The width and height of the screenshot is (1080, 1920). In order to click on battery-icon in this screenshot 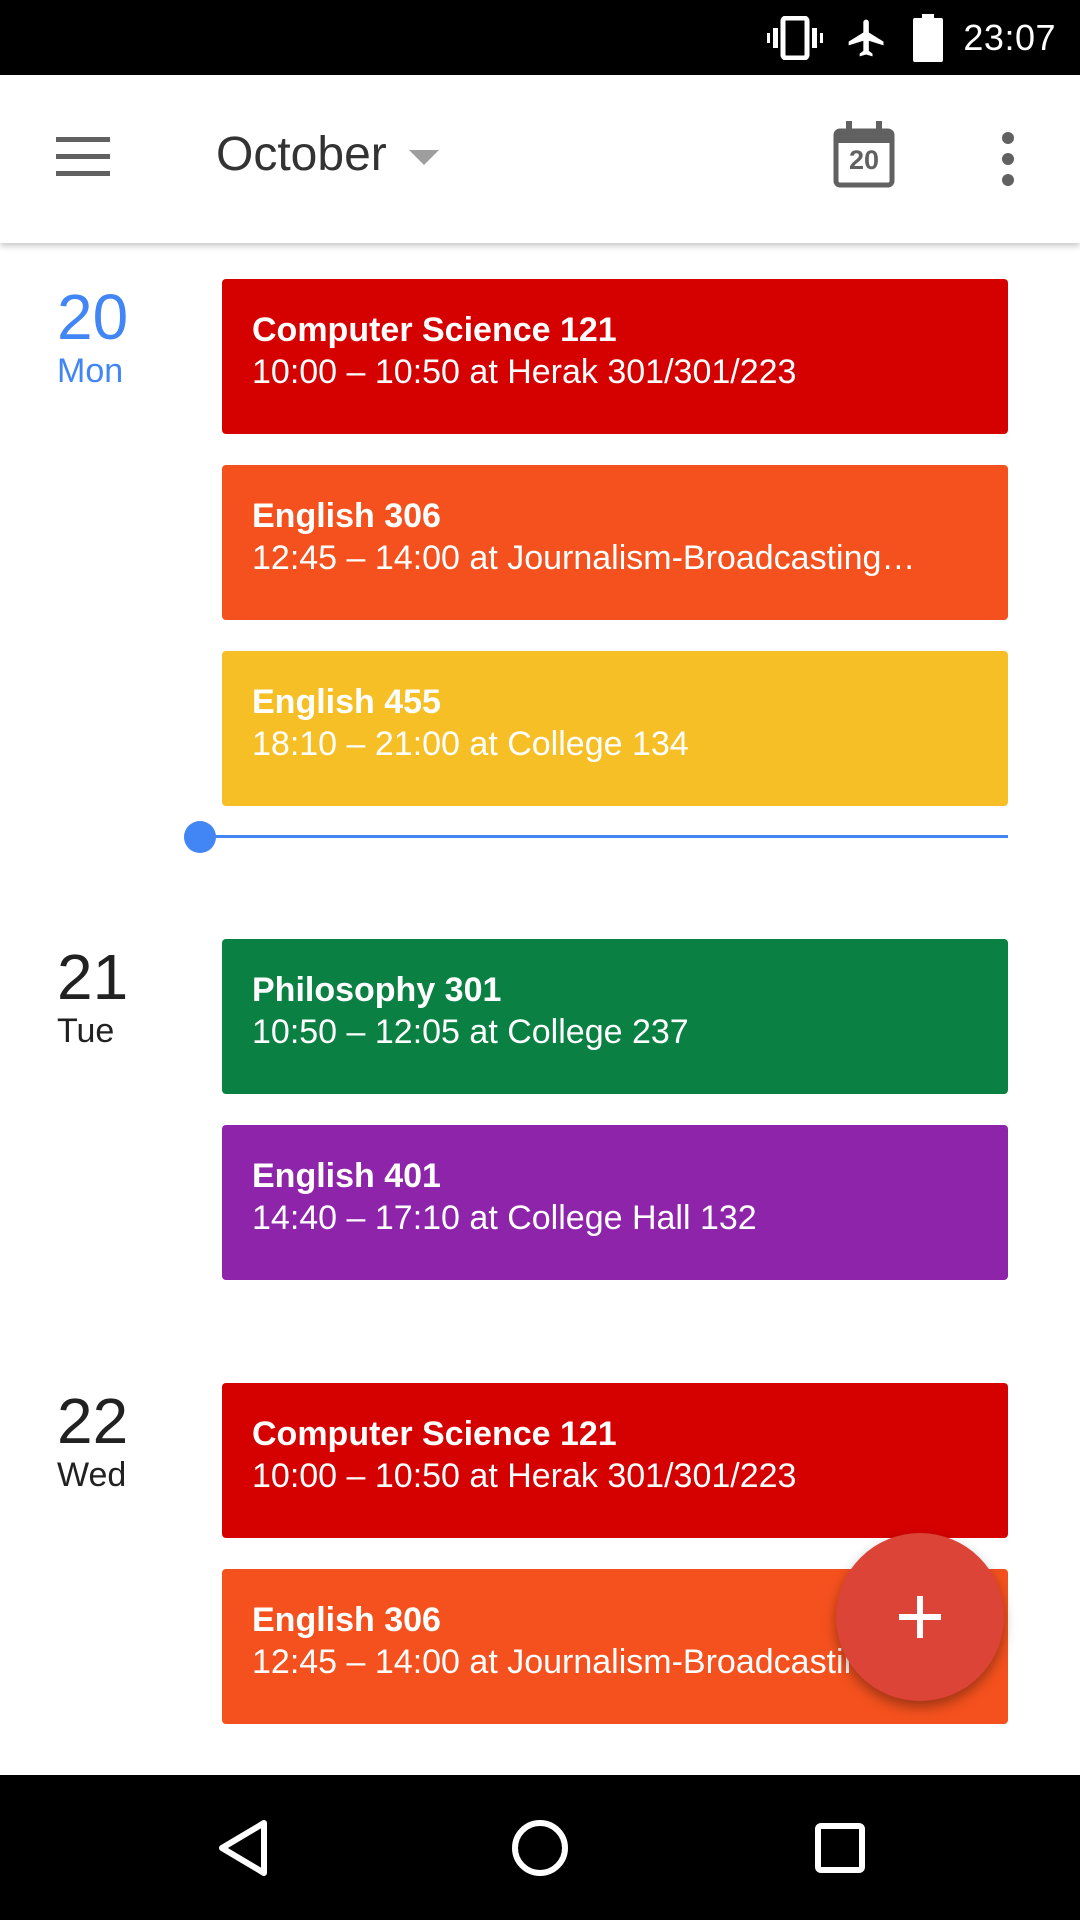, I will do `click(928, 37)`.